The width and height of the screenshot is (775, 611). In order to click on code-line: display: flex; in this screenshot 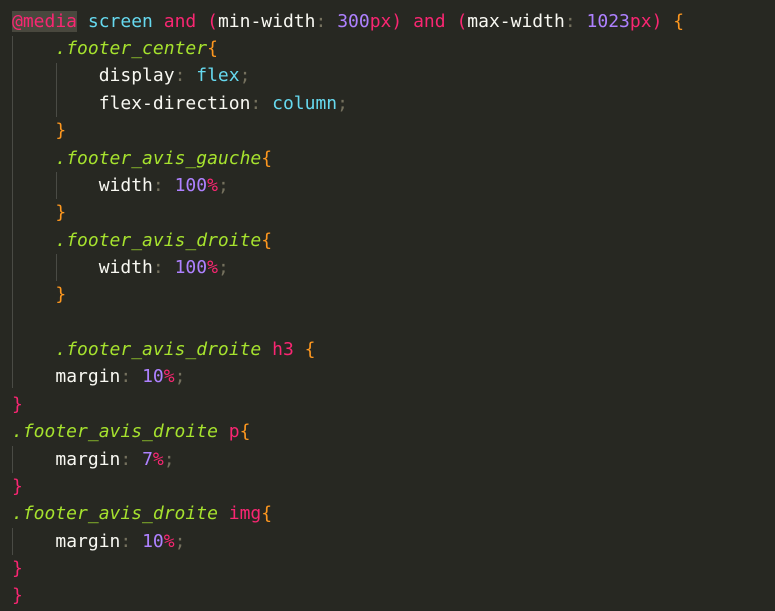, I will do `click(131, 75)`.